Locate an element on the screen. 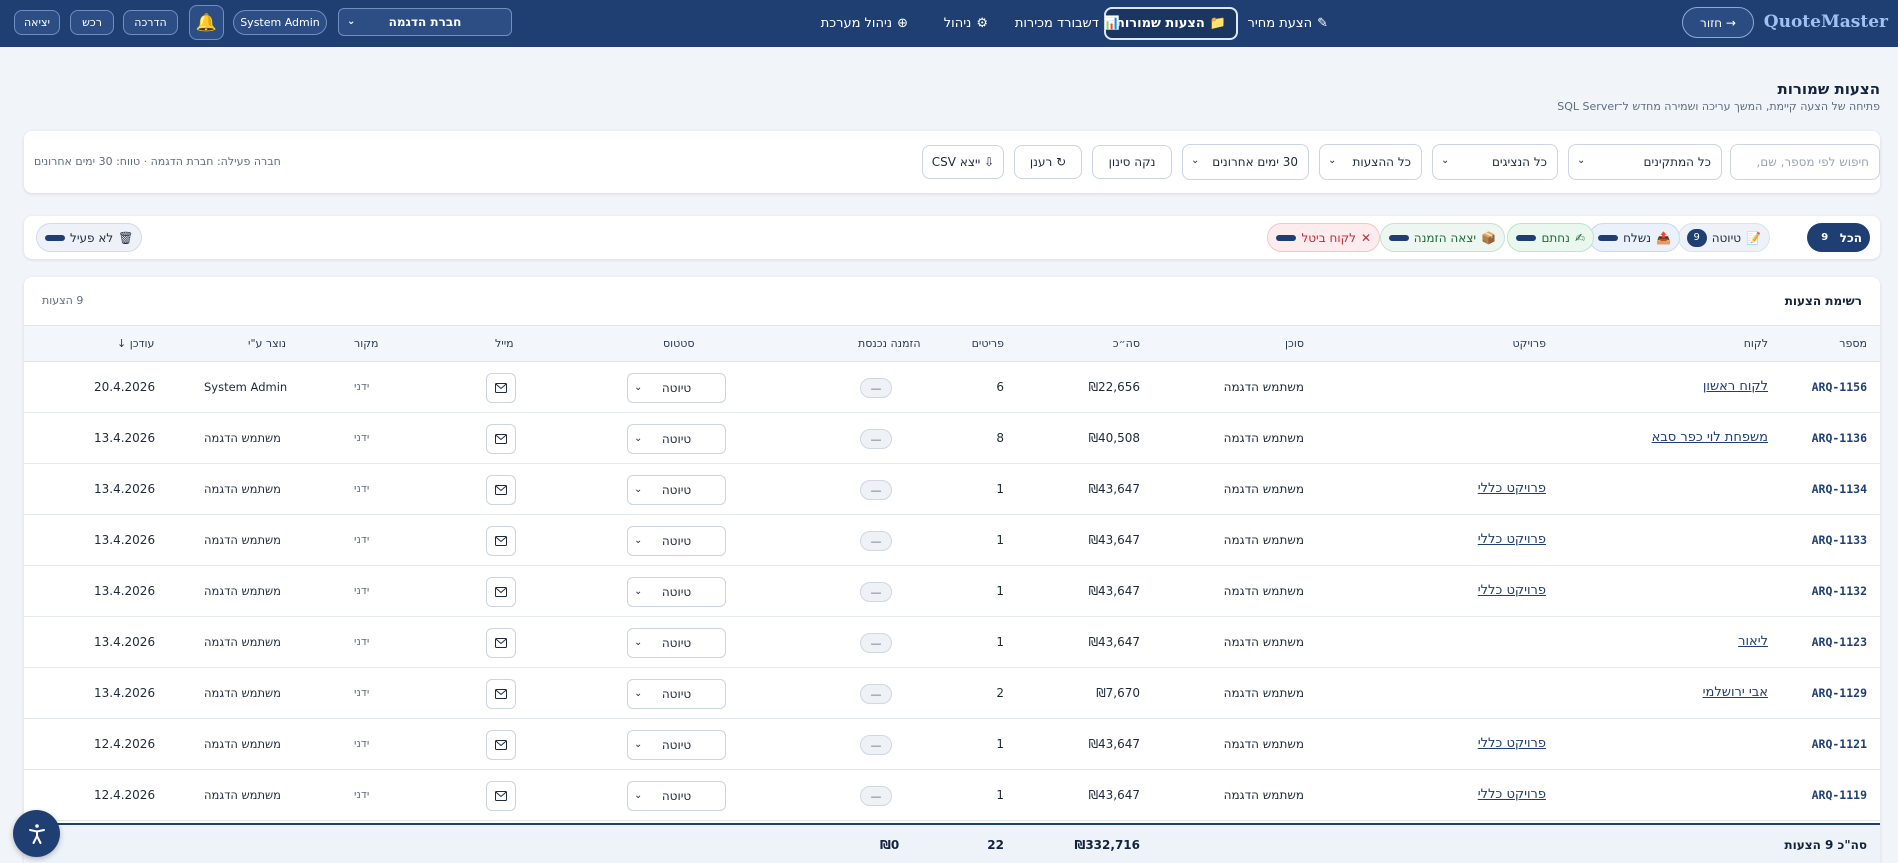  quotes-select: כל ההצעות ⌄ is located at coordinates (1370, 162).